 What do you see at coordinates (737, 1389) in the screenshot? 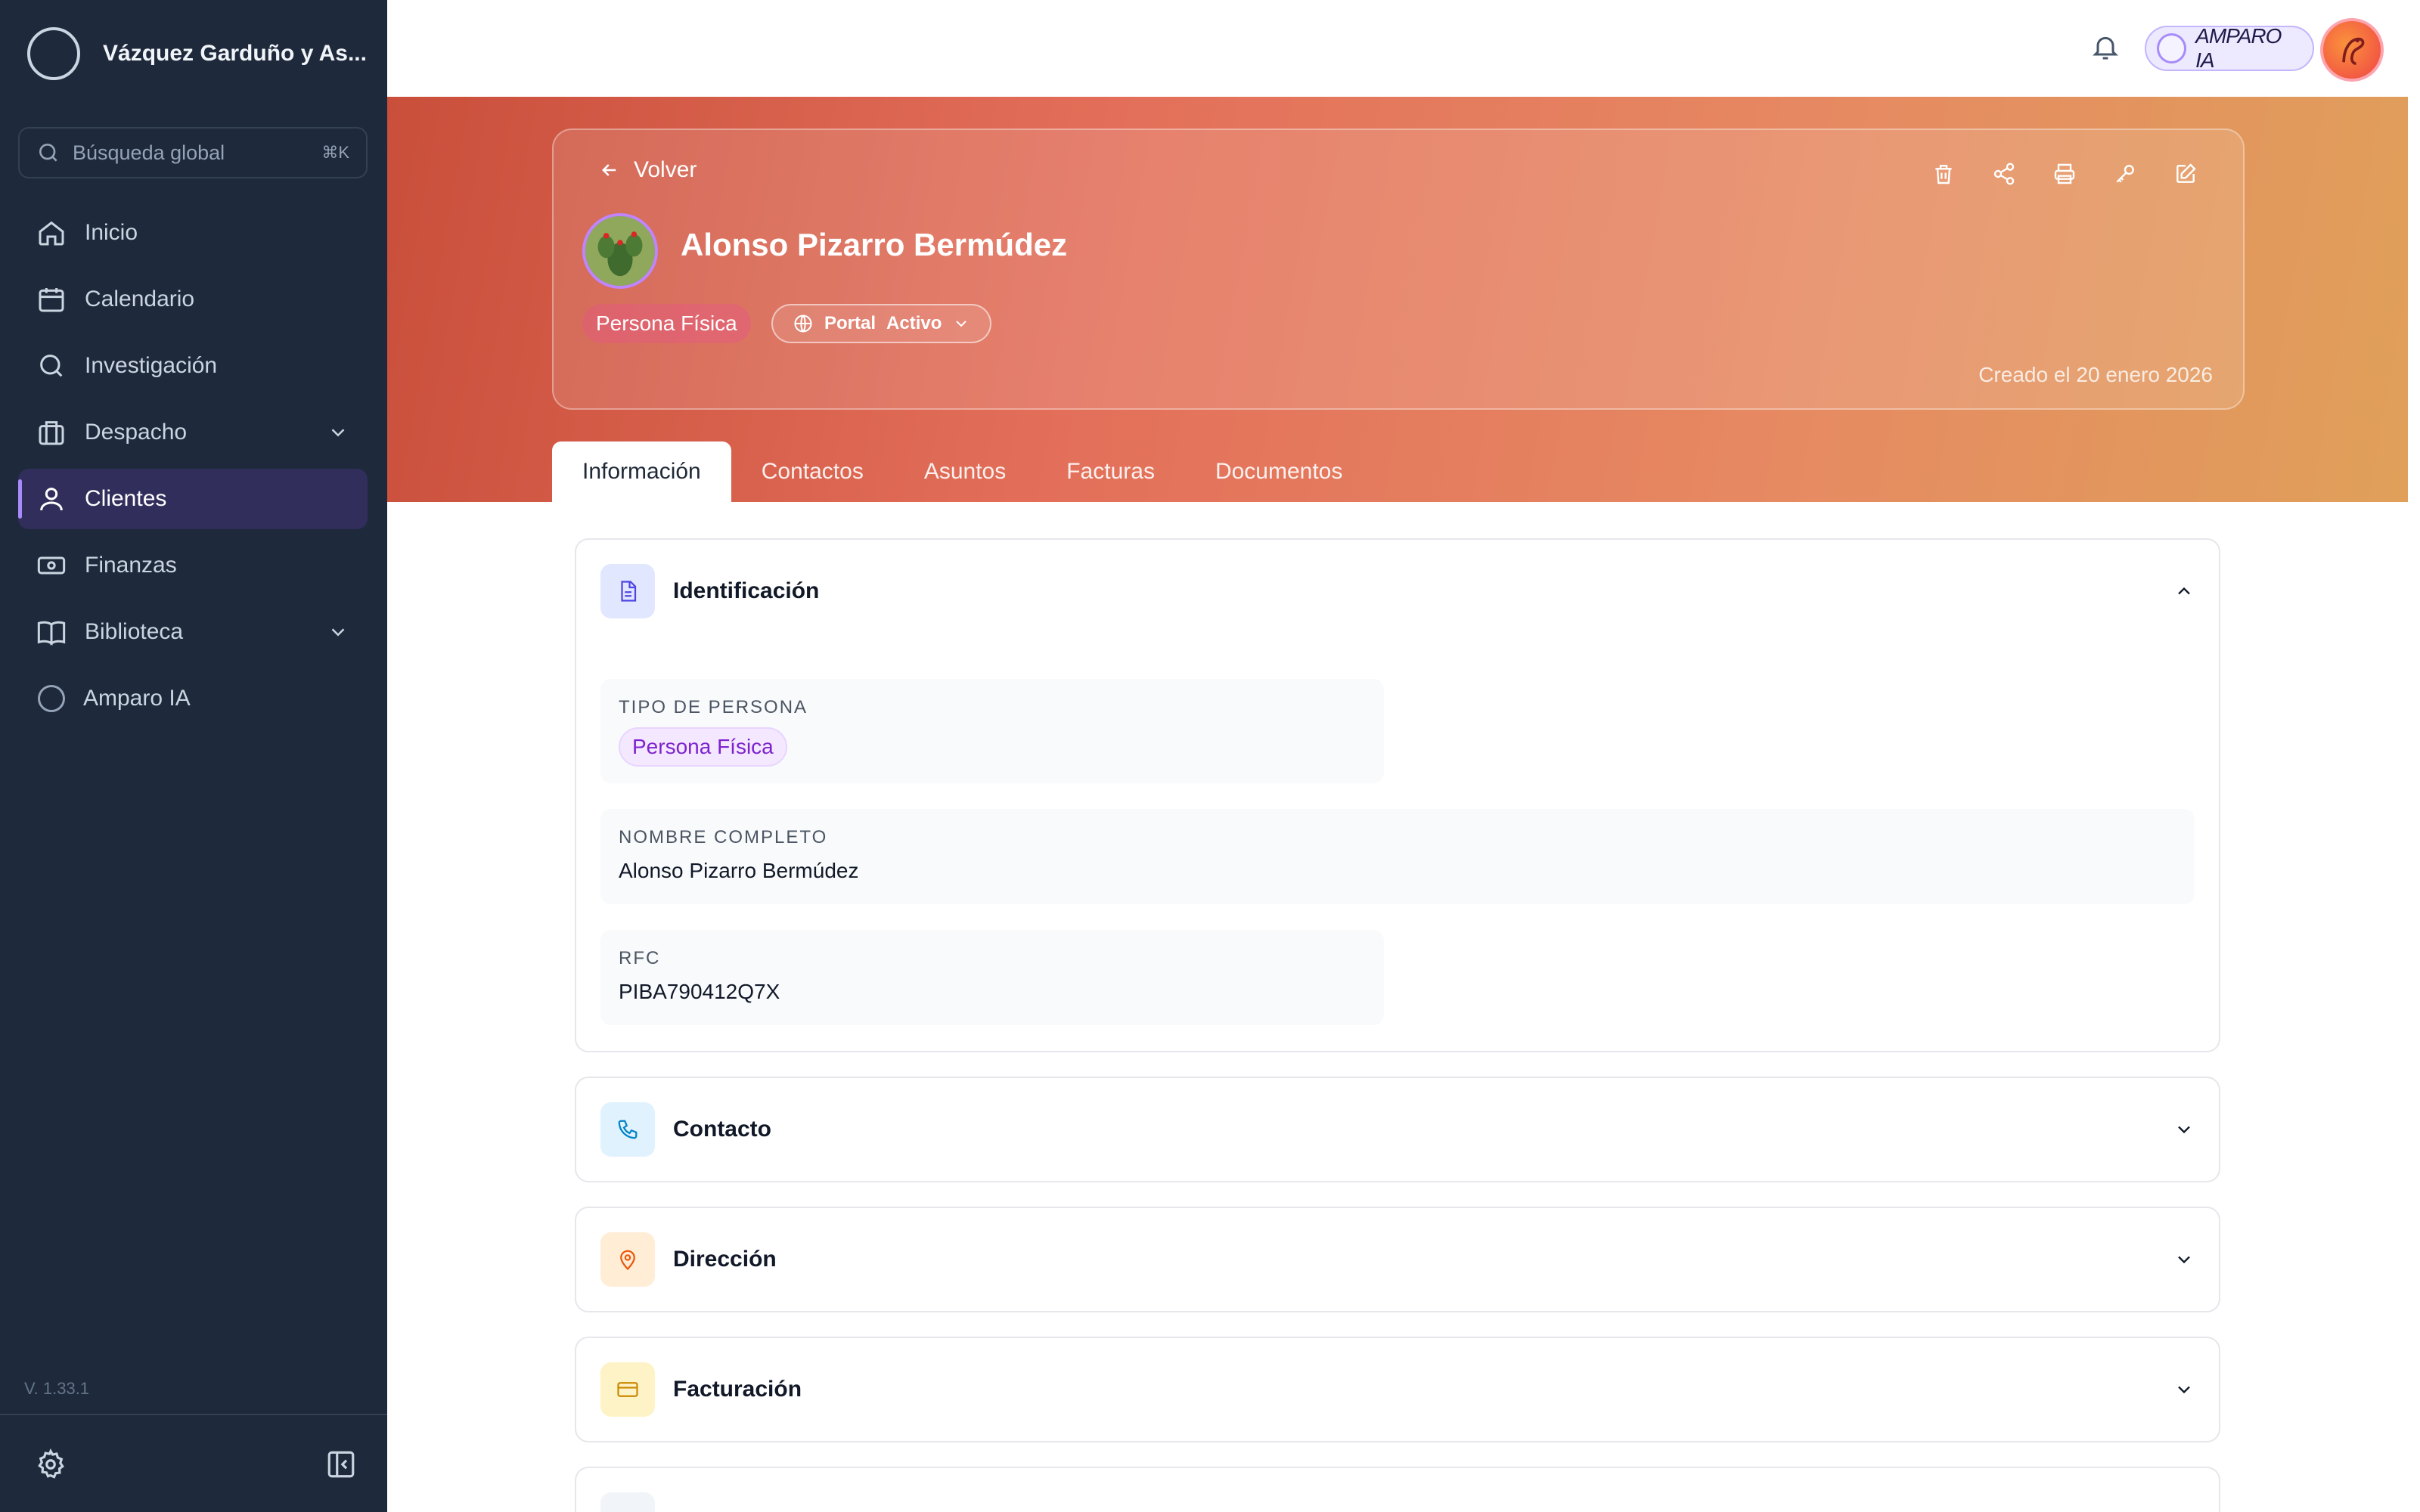
I see `section-title: Facturación` at bounding box center [737, 1389].